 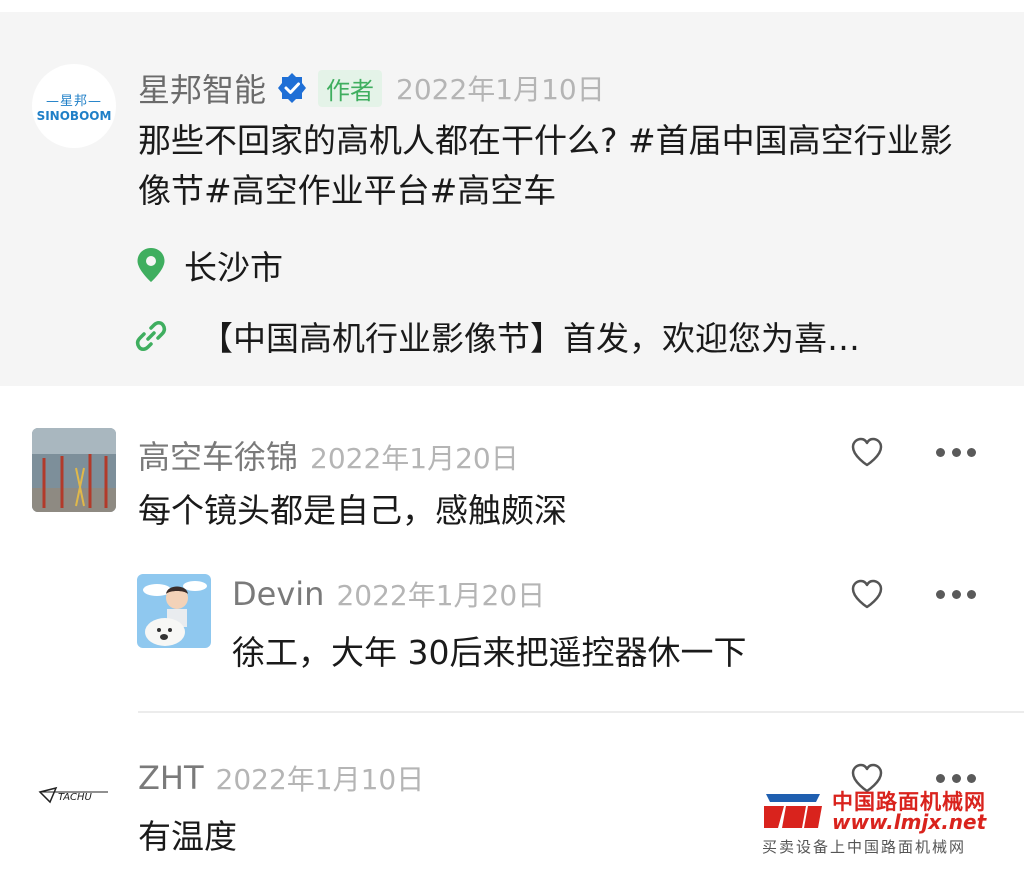 I want to click on logo-text-en: SINOBOOM, so click(x=74, y=115).